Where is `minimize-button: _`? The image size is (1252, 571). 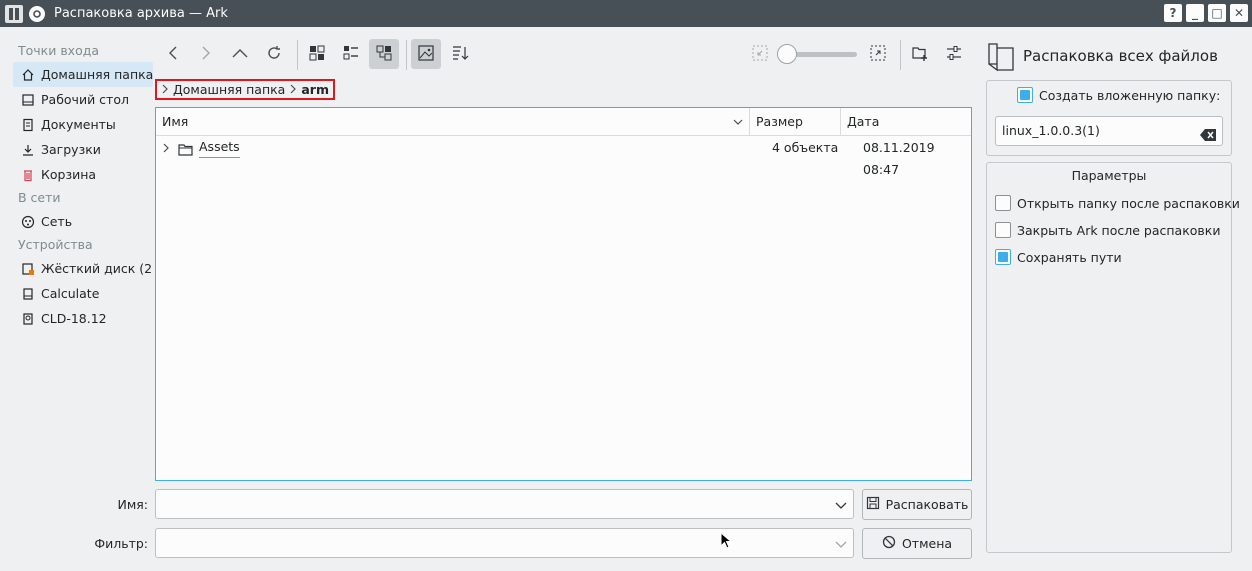
minimize-button: _ is located at coordinates (1195, 13).